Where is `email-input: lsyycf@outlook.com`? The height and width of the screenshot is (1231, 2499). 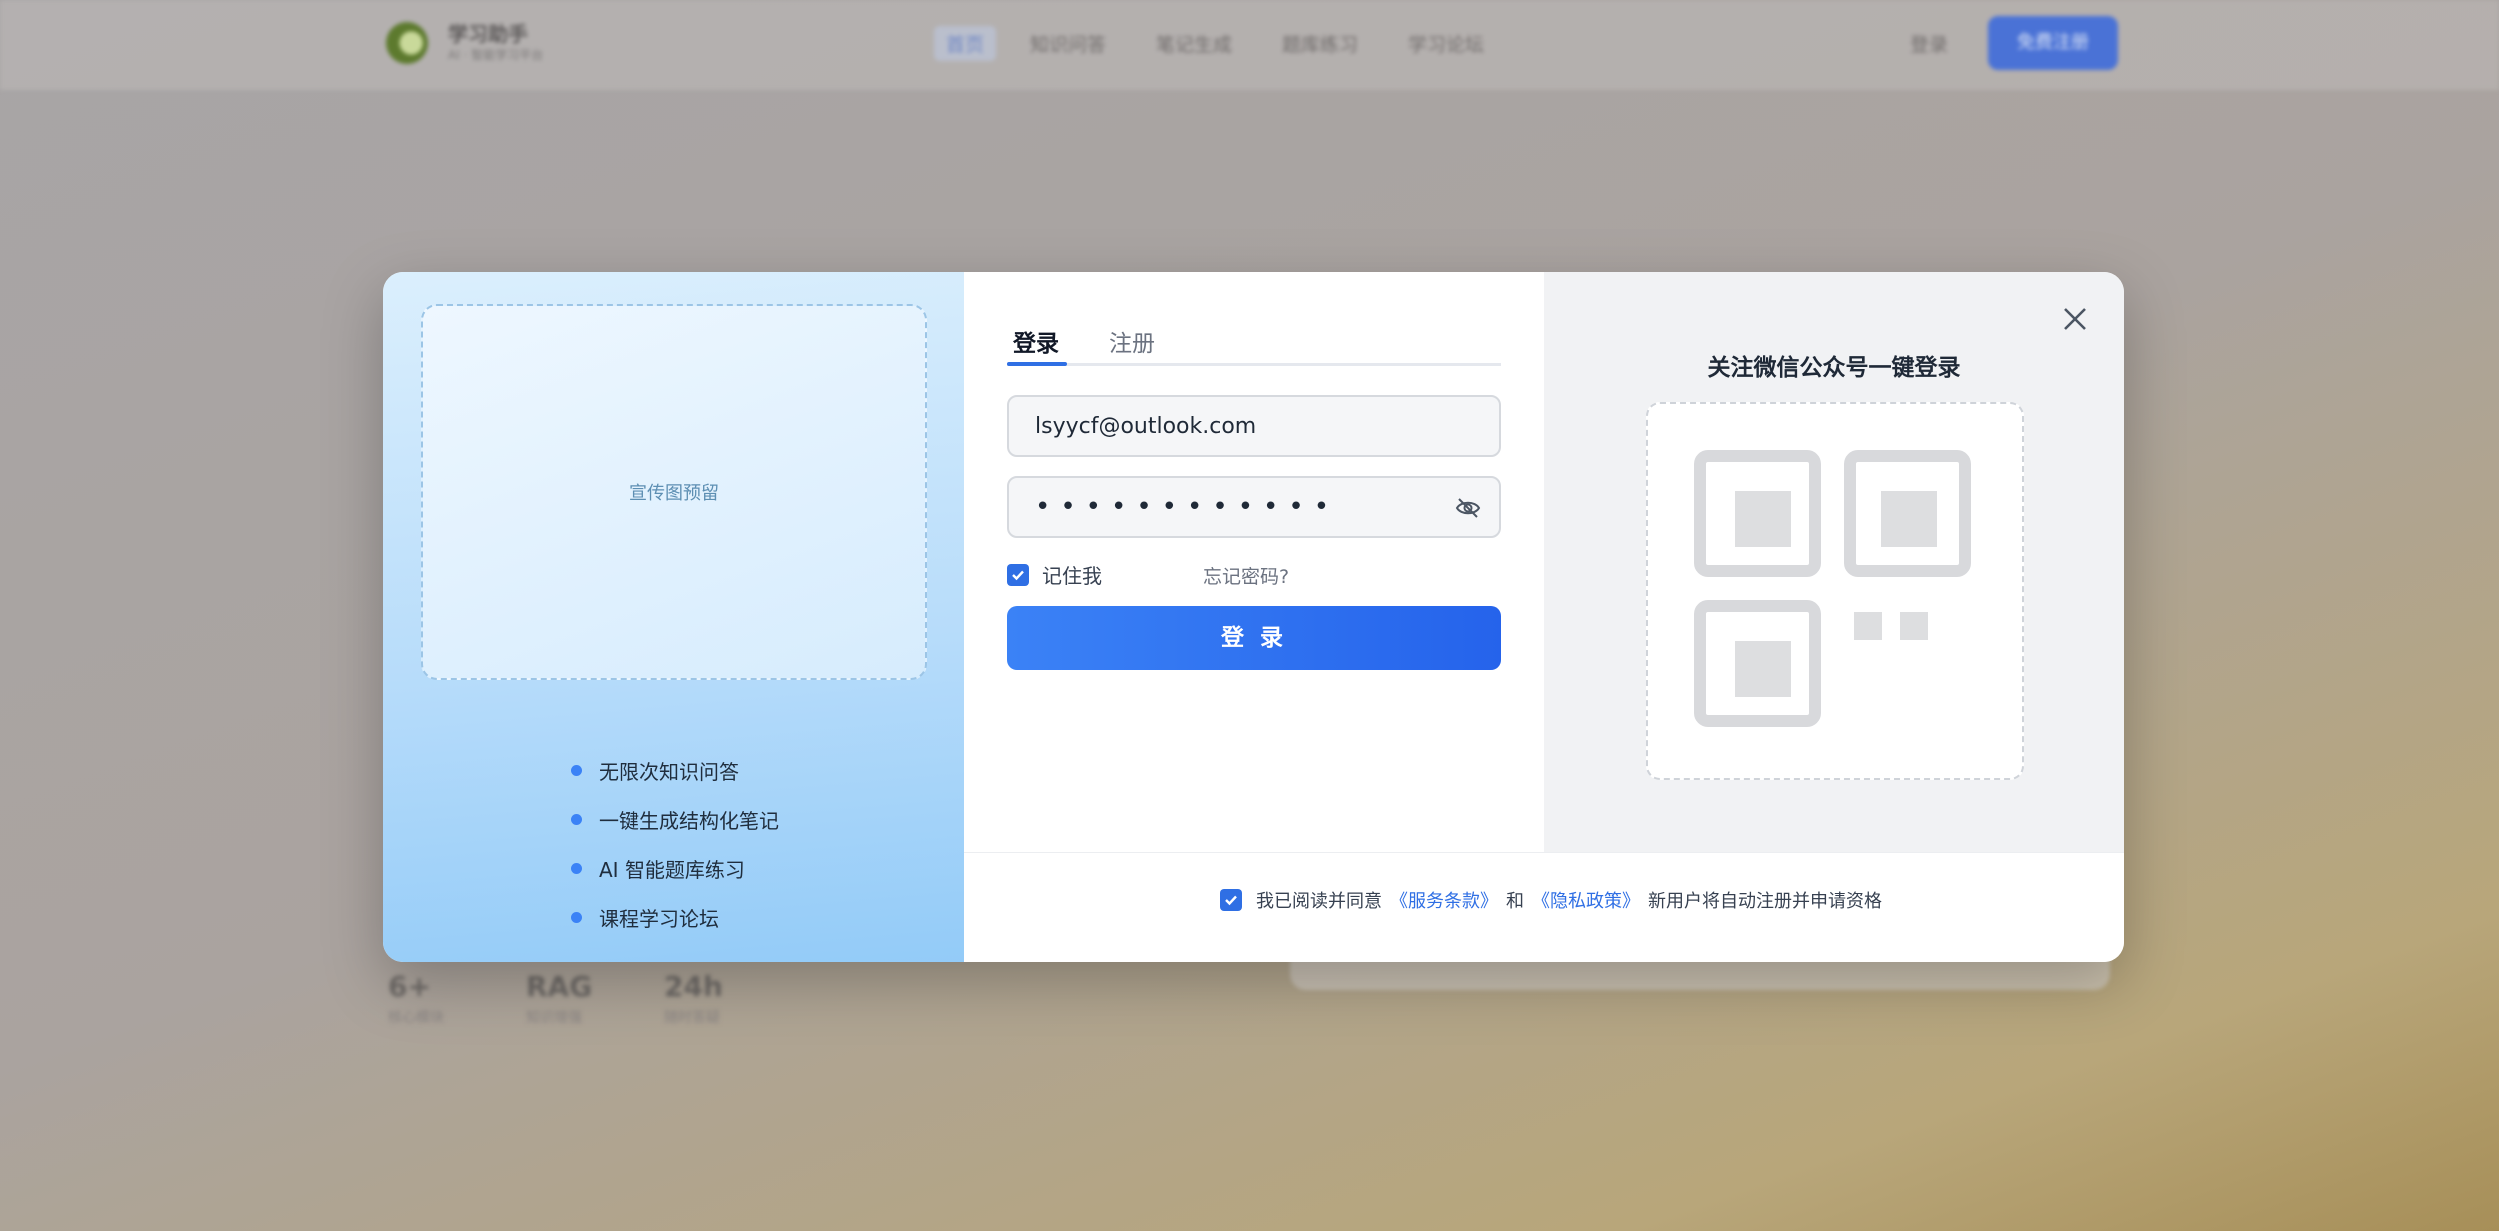 email-input: lsyycf@outlook.com is located at coordinates (1254, 426).